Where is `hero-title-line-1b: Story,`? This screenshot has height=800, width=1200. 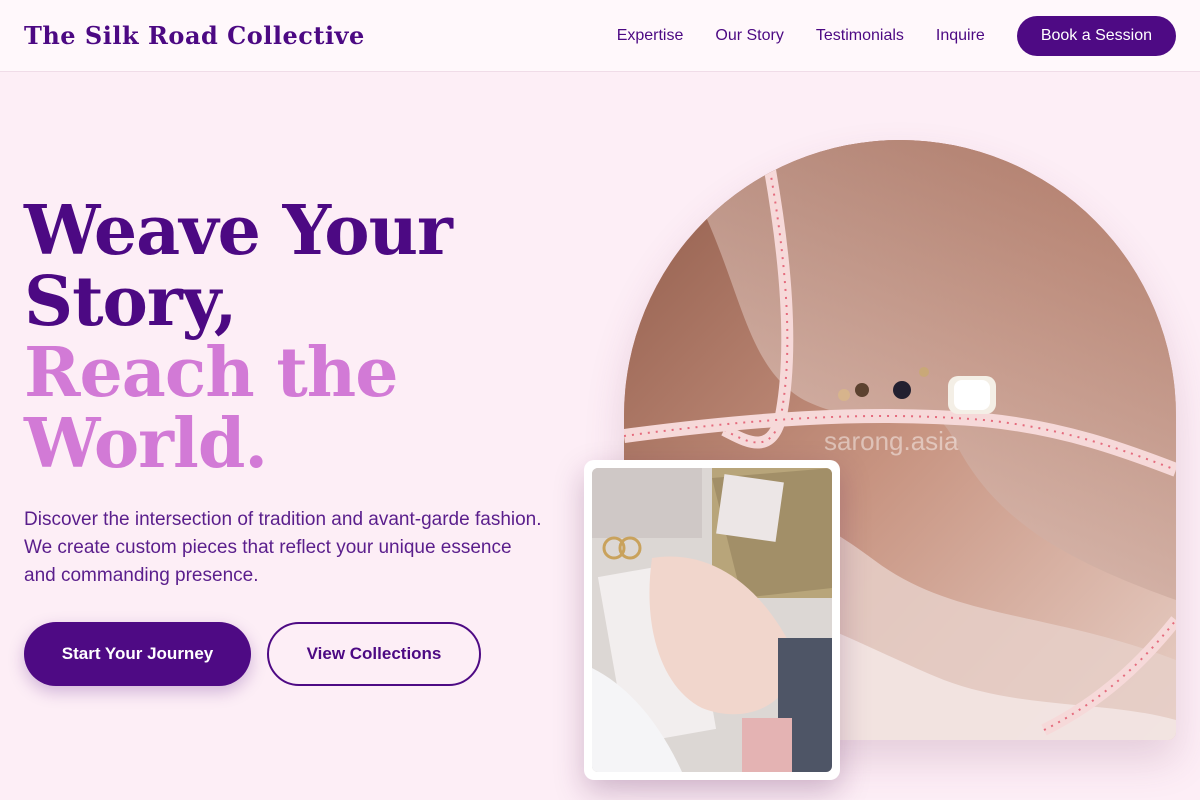 hero-title-line-1b: Story, is located at coordinates (130, 302).